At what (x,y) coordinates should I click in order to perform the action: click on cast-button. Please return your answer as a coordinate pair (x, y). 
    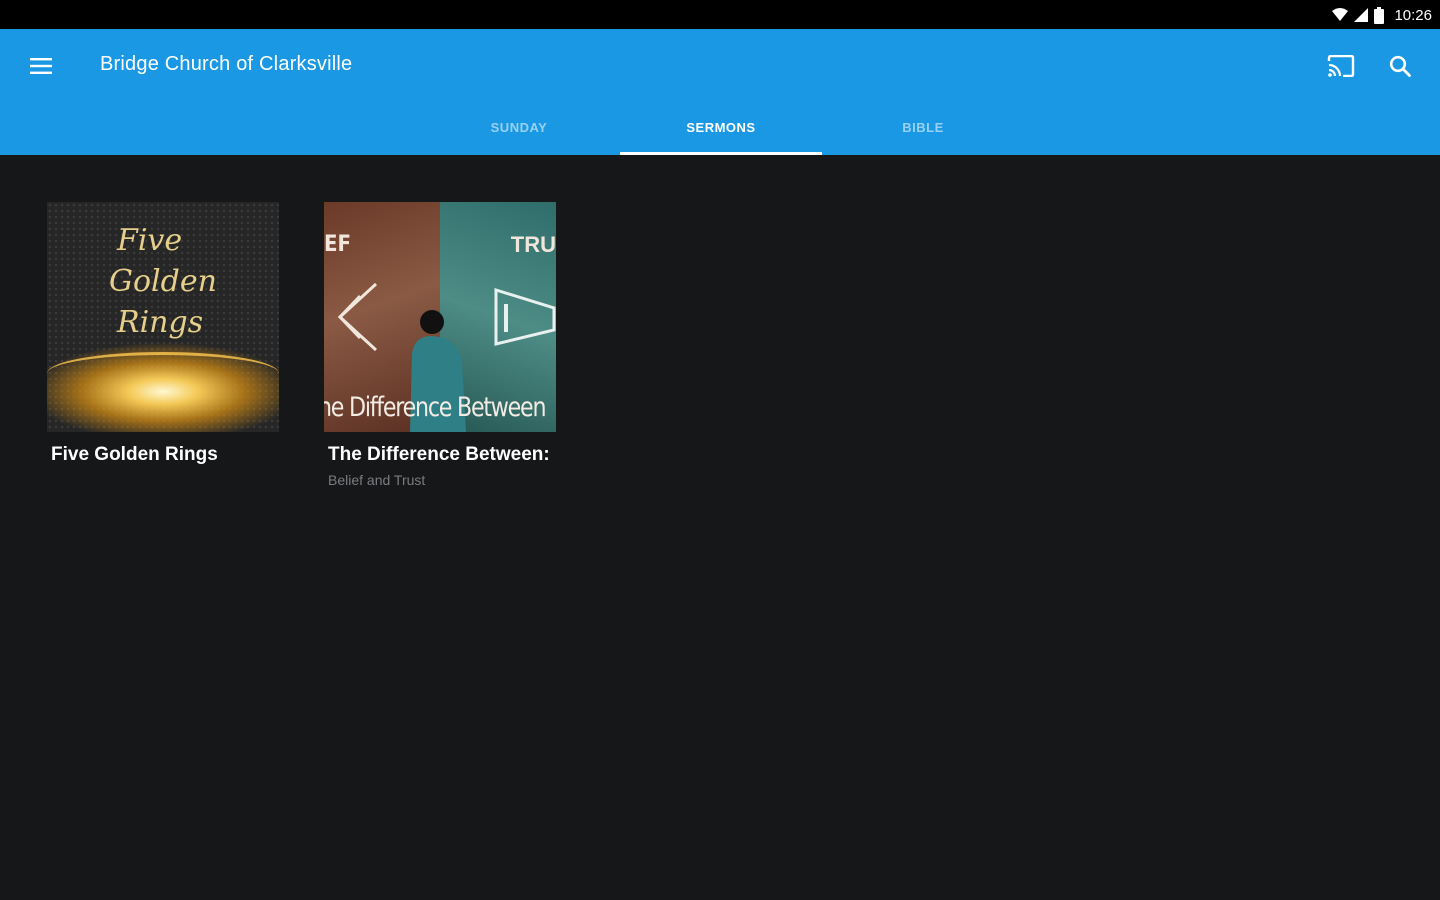
    Looking at the image, I should click on (1341, 66).